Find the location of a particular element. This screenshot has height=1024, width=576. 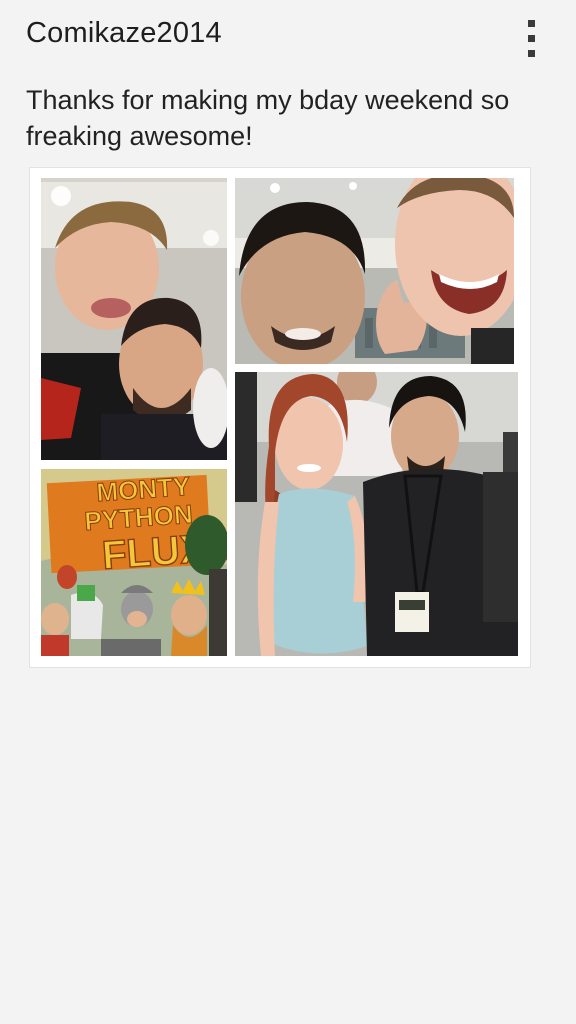

overflow-menu-icon is located at coordinates (531, 37).